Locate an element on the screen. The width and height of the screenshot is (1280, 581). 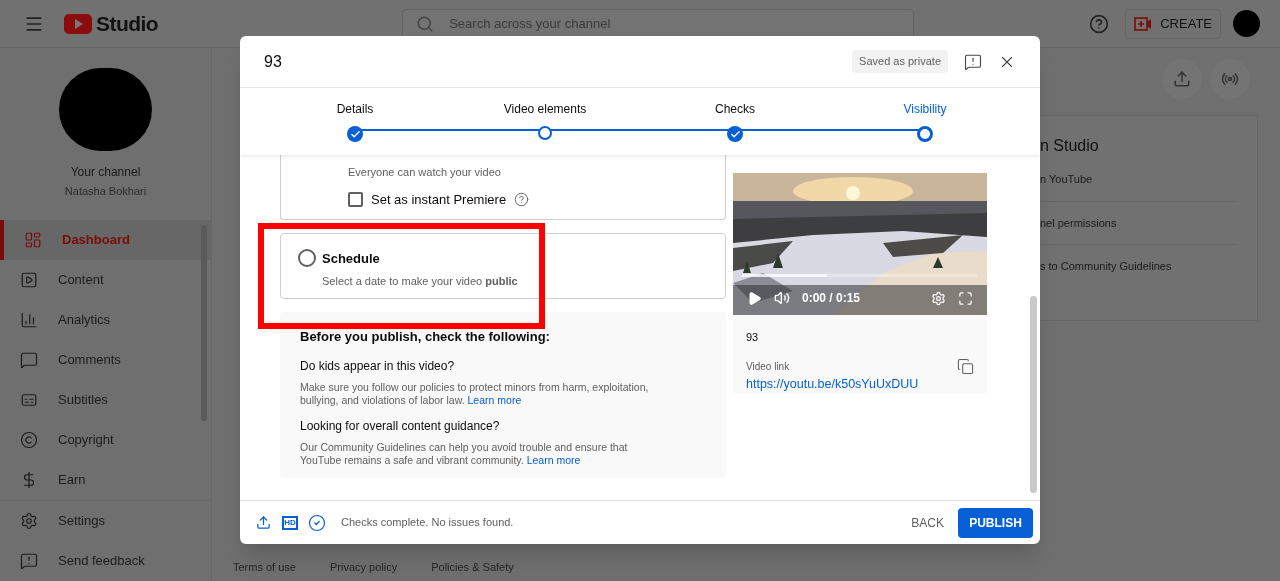
dialog-title: 93 is located at coordinates (273, 61).